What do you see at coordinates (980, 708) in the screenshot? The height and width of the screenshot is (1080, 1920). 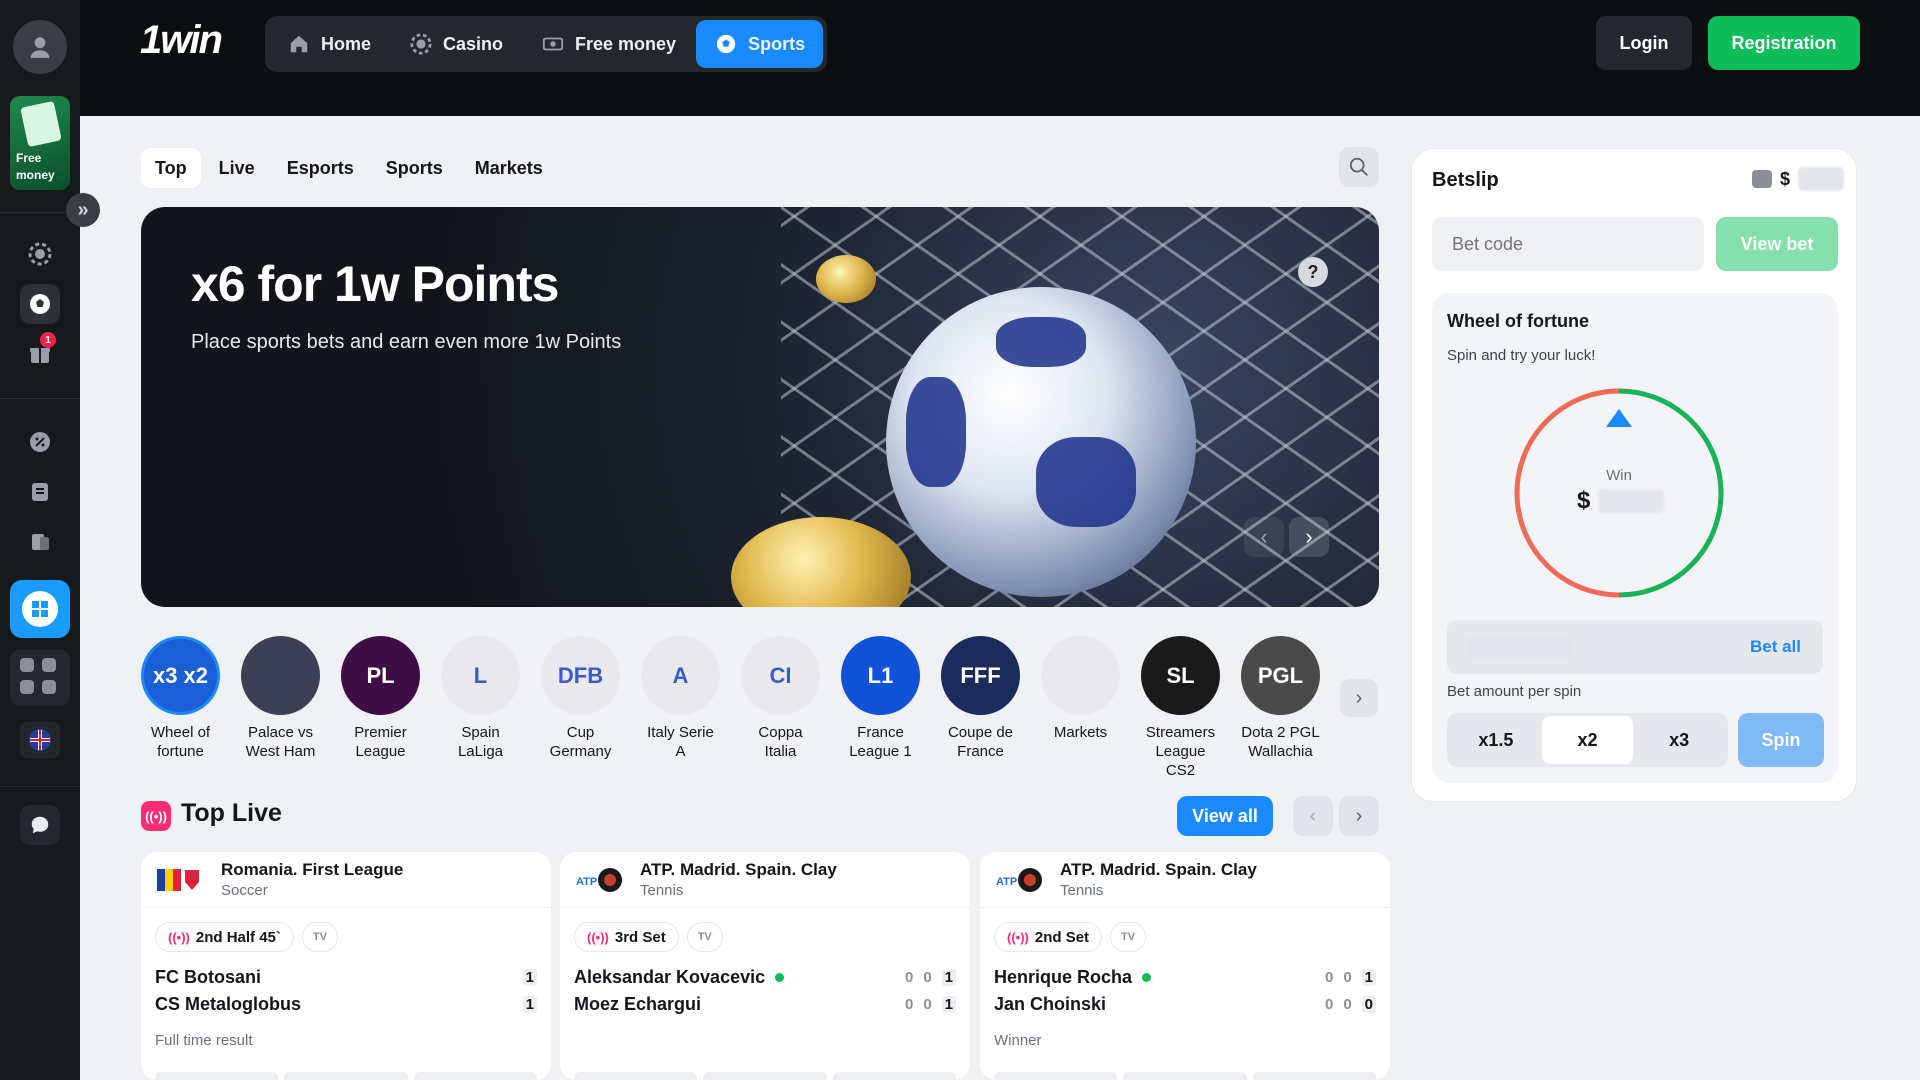 I see `category-item: FFF Coupe de France` at bounding box center [980, 708].